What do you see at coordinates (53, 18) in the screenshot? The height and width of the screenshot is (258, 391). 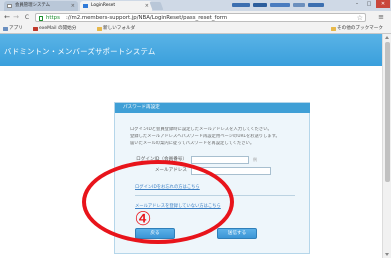 I see `url-scheme: https` at bounding box center [53, 18].